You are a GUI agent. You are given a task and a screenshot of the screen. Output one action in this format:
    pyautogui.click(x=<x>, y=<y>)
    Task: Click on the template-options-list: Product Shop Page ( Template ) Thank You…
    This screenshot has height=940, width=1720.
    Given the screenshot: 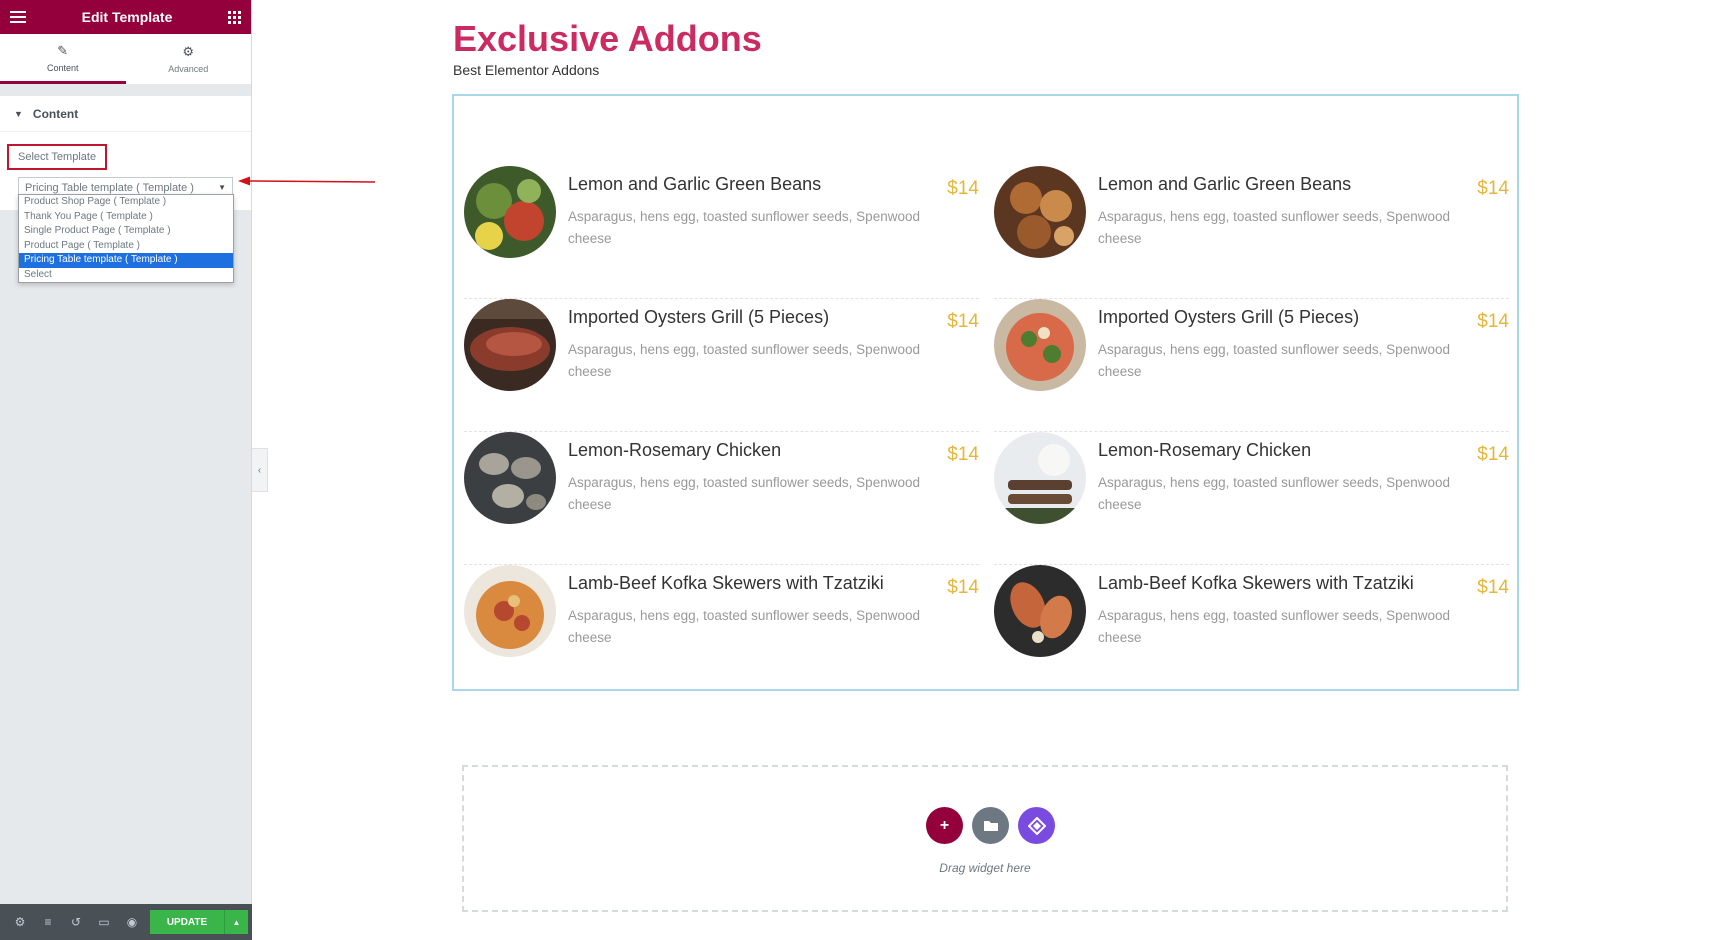 What is the action you would take?
    pyautogui.click(x=126, y=238)
    